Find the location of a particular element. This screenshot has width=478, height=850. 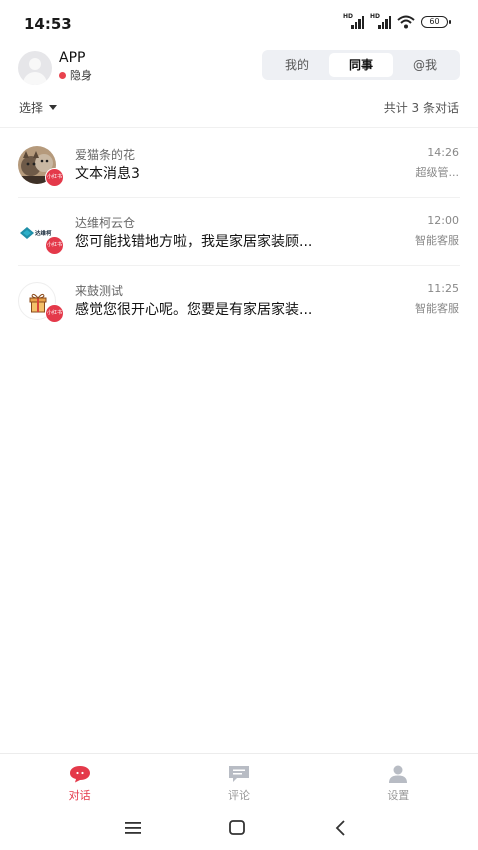

tab-label: 对话 is located at coordinates (79, 795).